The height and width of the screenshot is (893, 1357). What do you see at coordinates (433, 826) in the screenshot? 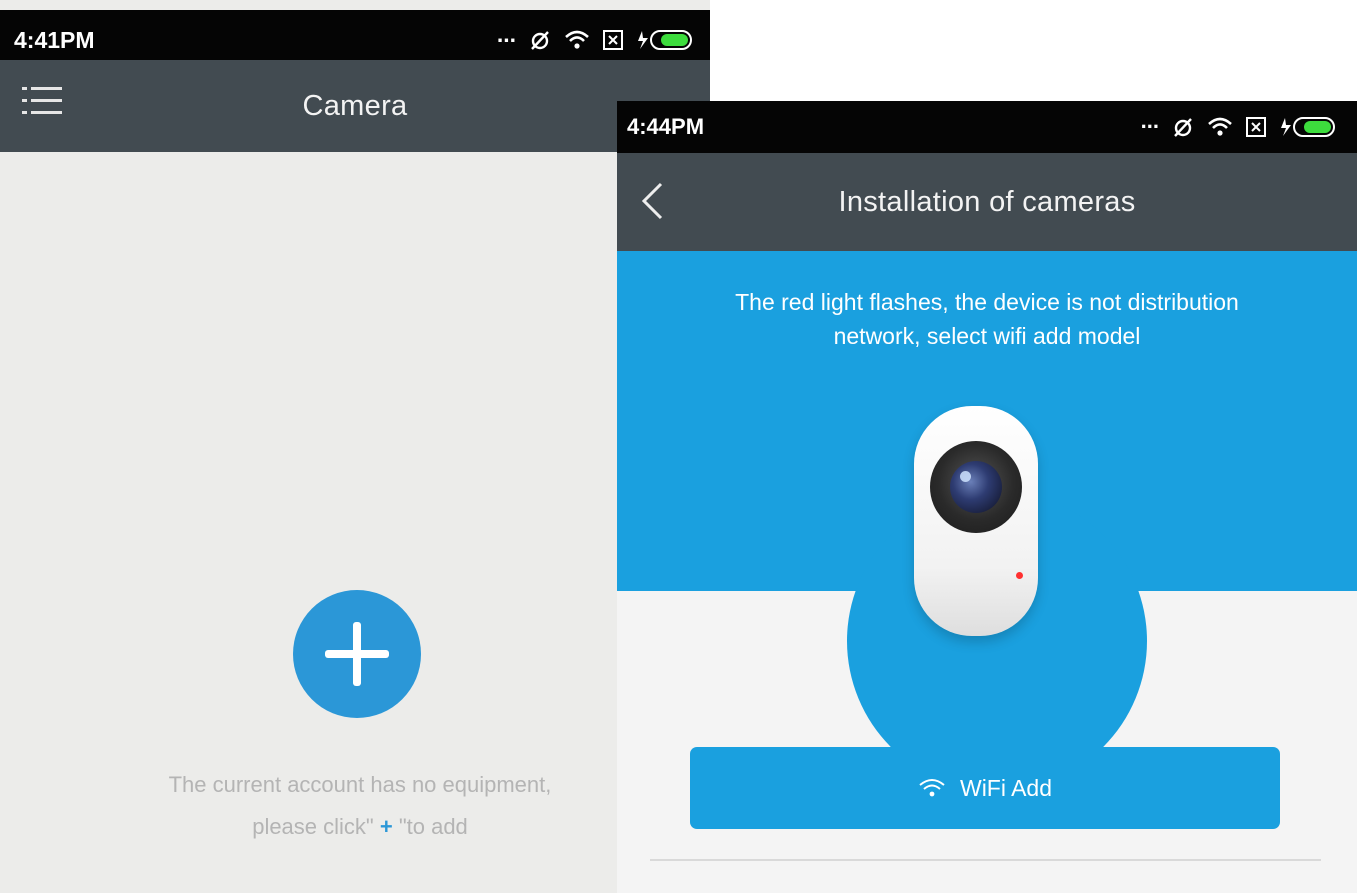
I see `empty-state-suffix: "to add` at bounding box center [433, 826].